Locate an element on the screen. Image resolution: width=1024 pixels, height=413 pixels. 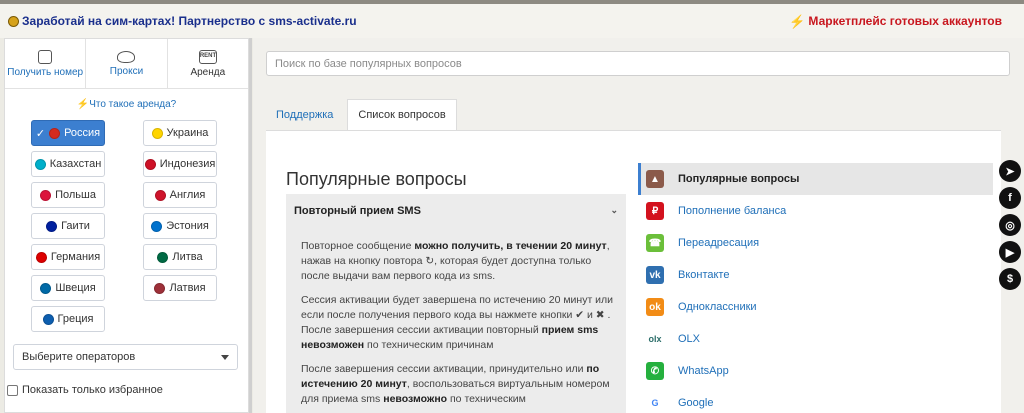
nav-proxy-label: Прокси is located at coordinates (126, 71).